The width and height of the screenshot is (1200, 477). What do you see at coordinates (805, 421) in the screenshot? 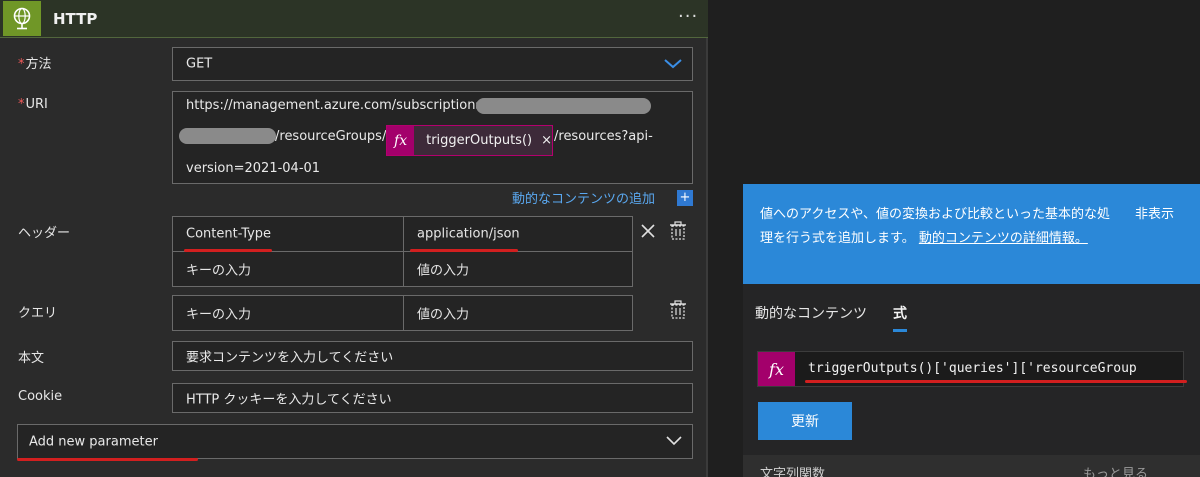
I see `update-button: 更新` at bounding box center [805, 421].